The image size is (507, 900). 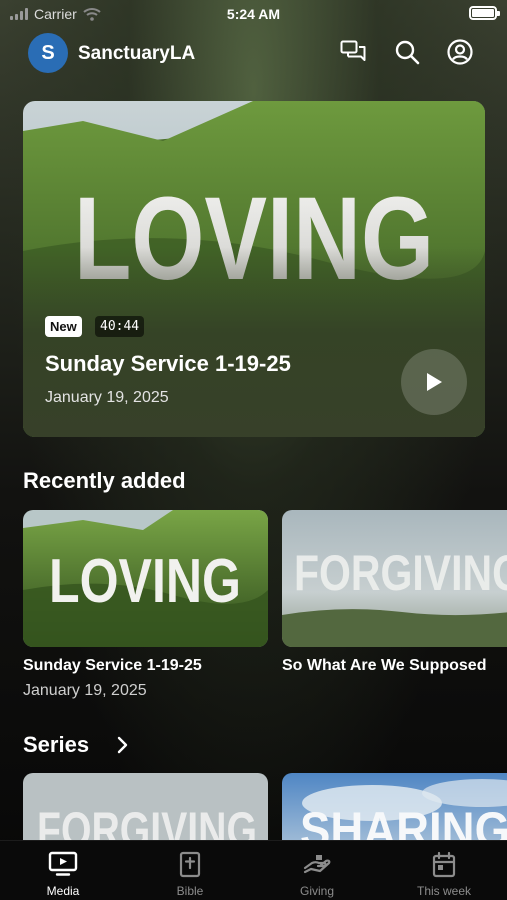 I want to click on recent-card-2-artwork: FORGIVING, so click(x=394, y=578).